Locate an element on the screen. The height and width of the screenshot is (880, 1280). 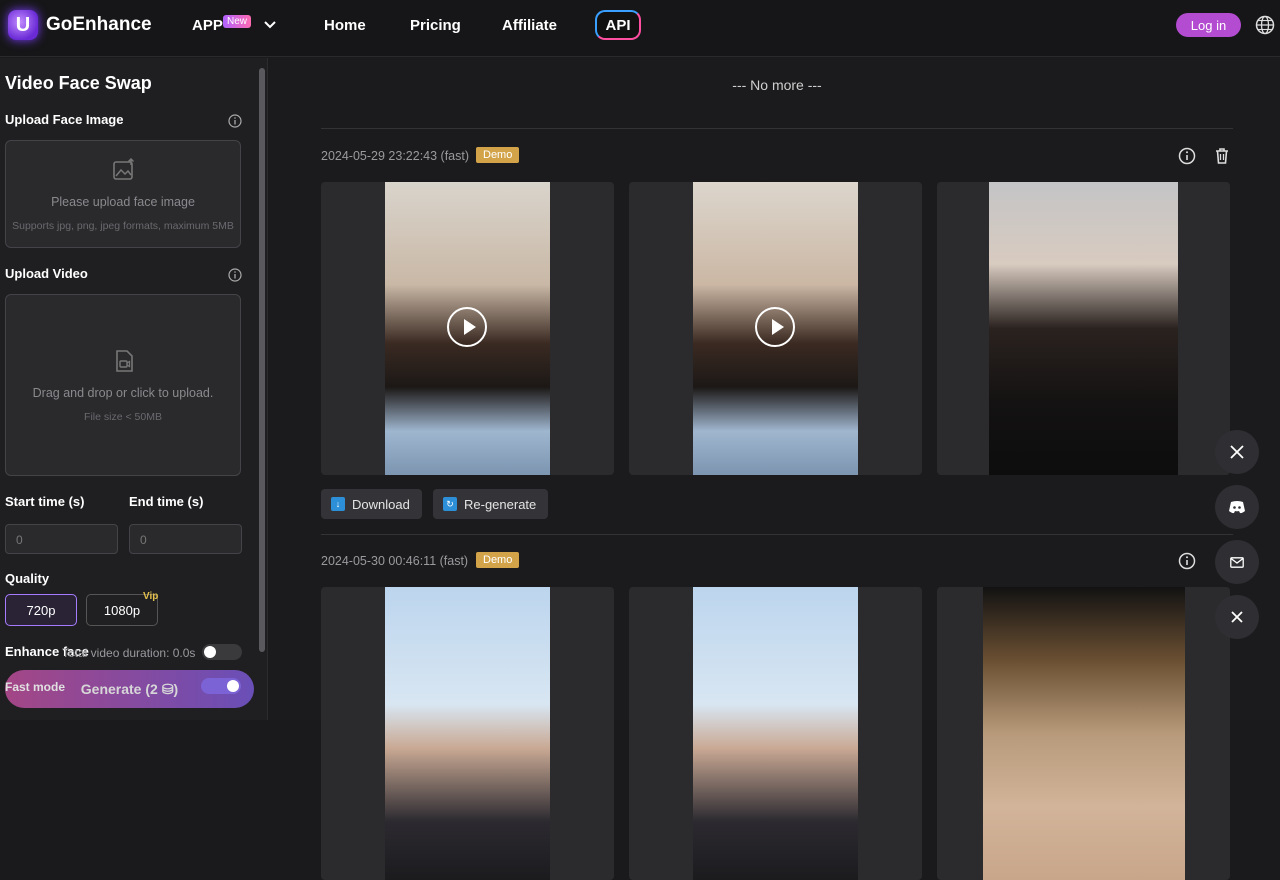
image-upload-icon is located at coordinates (124, 169).